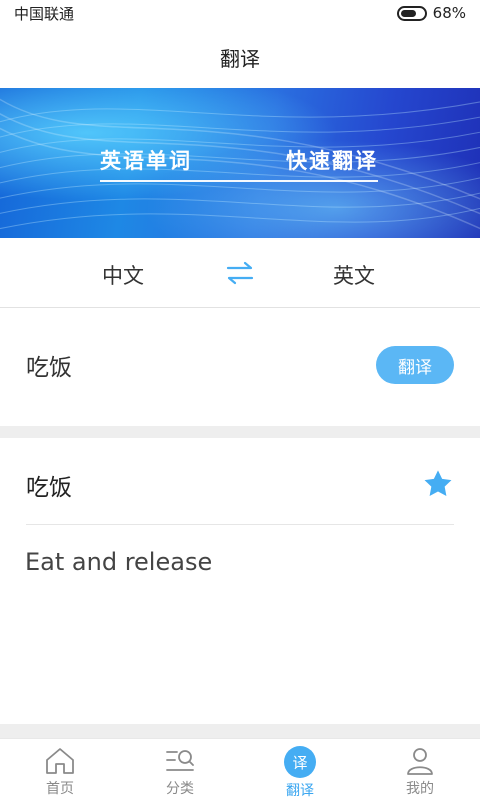  What do you see at coordinates (332, 160) in the screenshot?
I see `tab-quick-translate: 快速翻译` at bounding box center [332, 160].